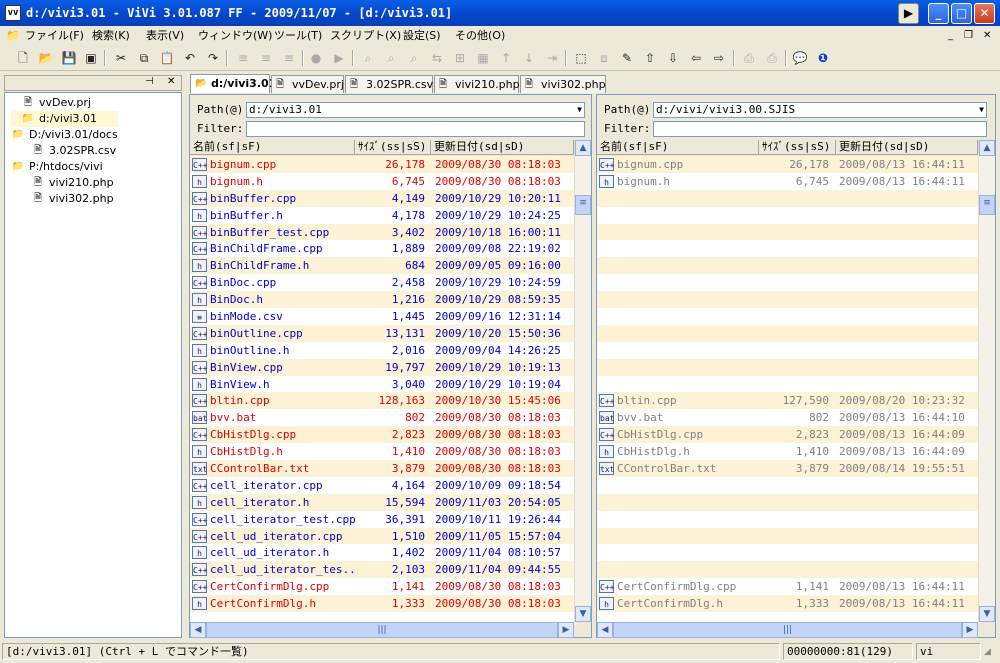 The height and width of the screenshot is (663, 1000). What do you see at coordinates (987, 35) in the screenshot?
I see `mdi-close-icon: ✕` at bounding box center [987, 35].